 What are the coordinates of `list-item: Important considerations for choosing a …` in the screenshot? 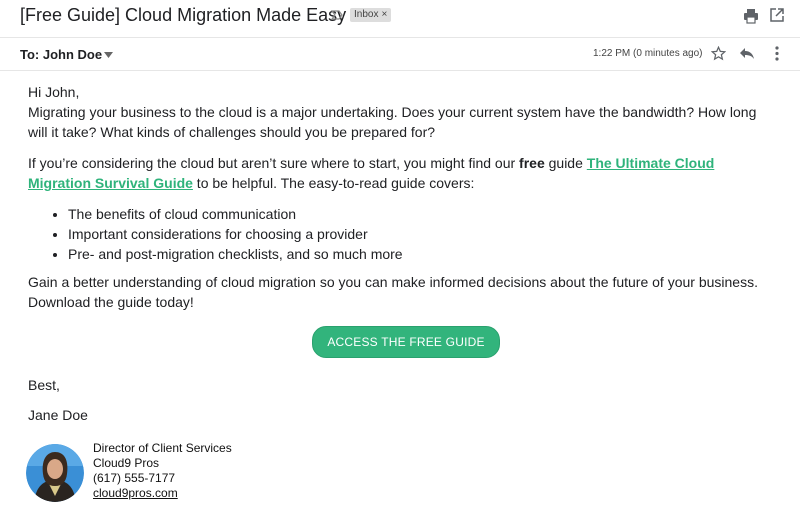 It's located at (418, 234).